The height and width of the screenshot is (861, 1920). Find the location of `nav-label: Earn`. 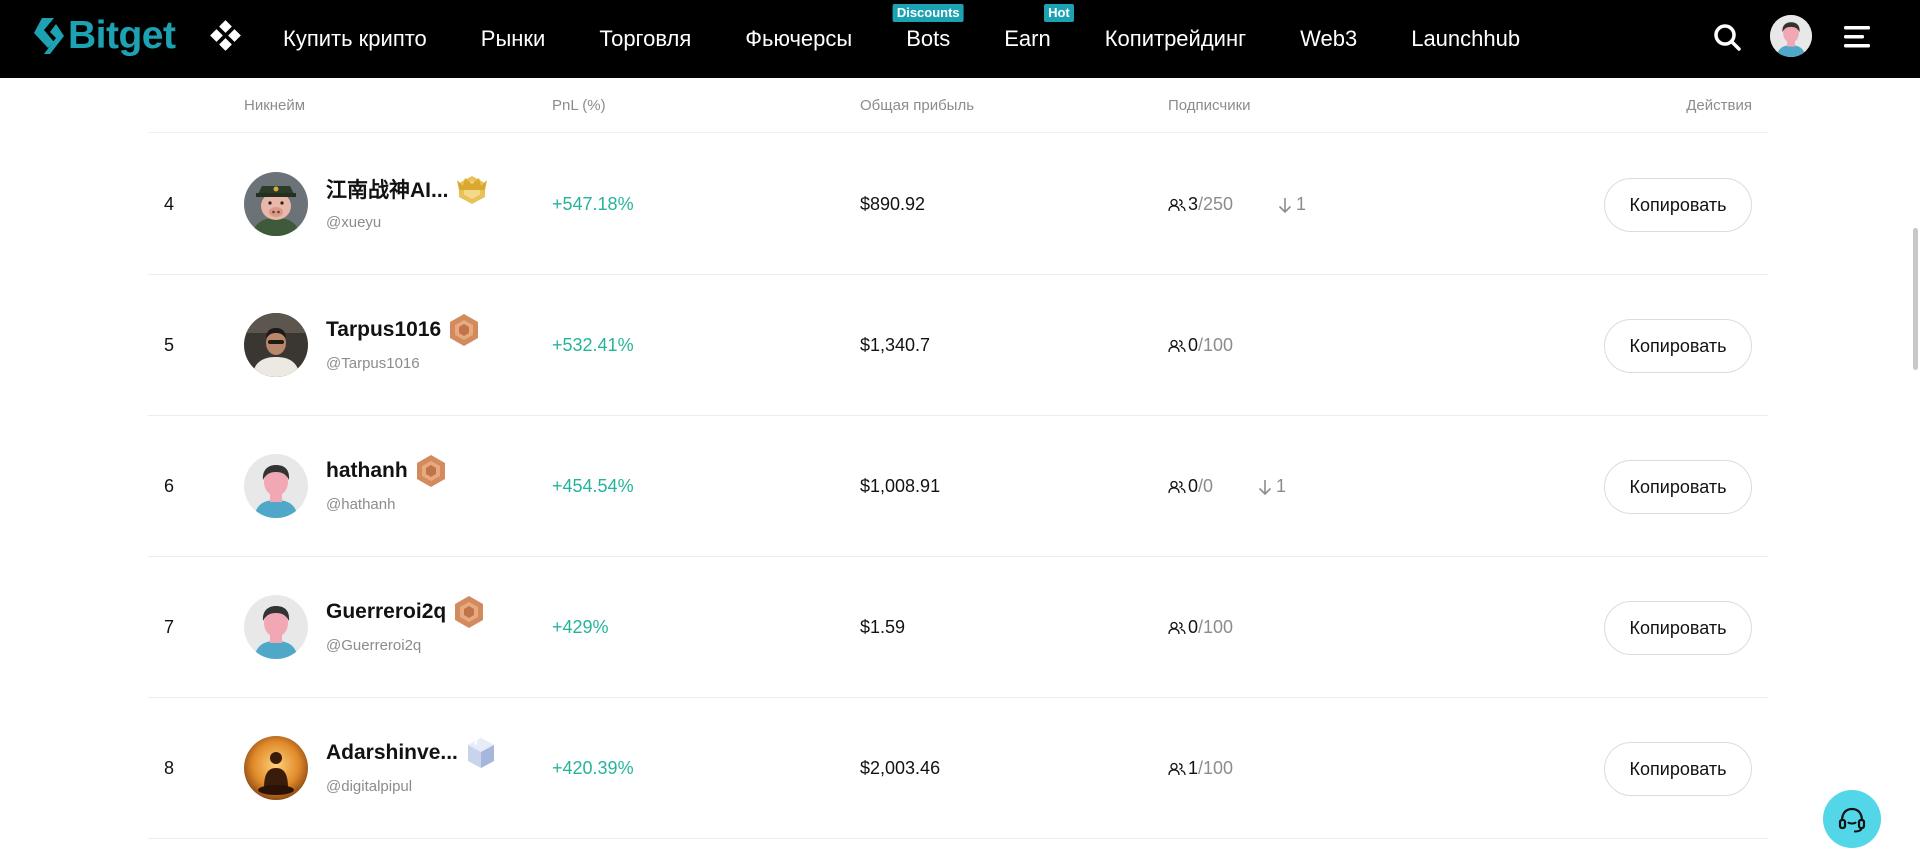

nav-label: Earn is located at coordinates (1027, 38).